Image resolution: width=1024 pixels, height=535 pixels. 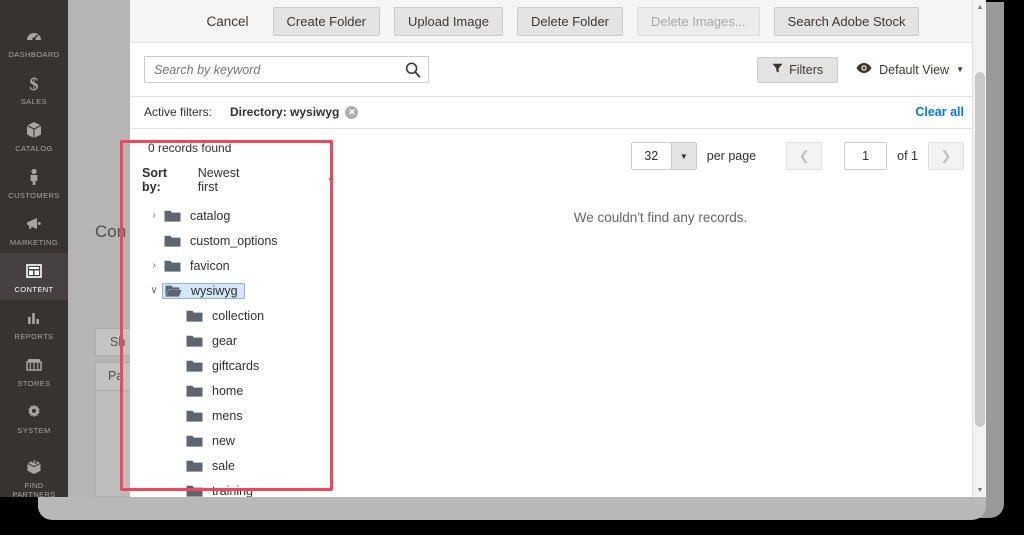 What do you see at coordinates (34, 276) in the screenshot?
I see `sidebar-item-content: CONTENT` at bounding box center [34, 276].